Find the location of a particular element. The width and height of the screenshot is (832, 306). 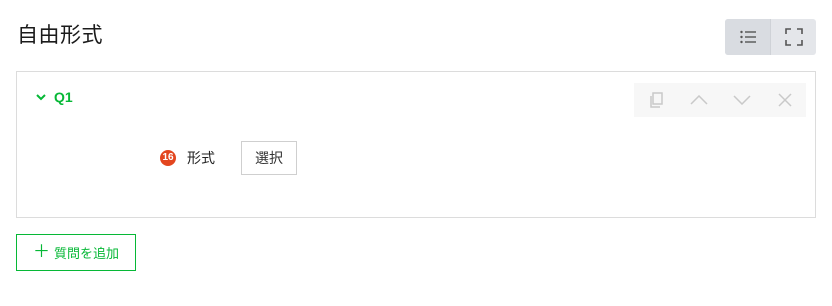

delete-question-button is located at coordinates (784, 100).